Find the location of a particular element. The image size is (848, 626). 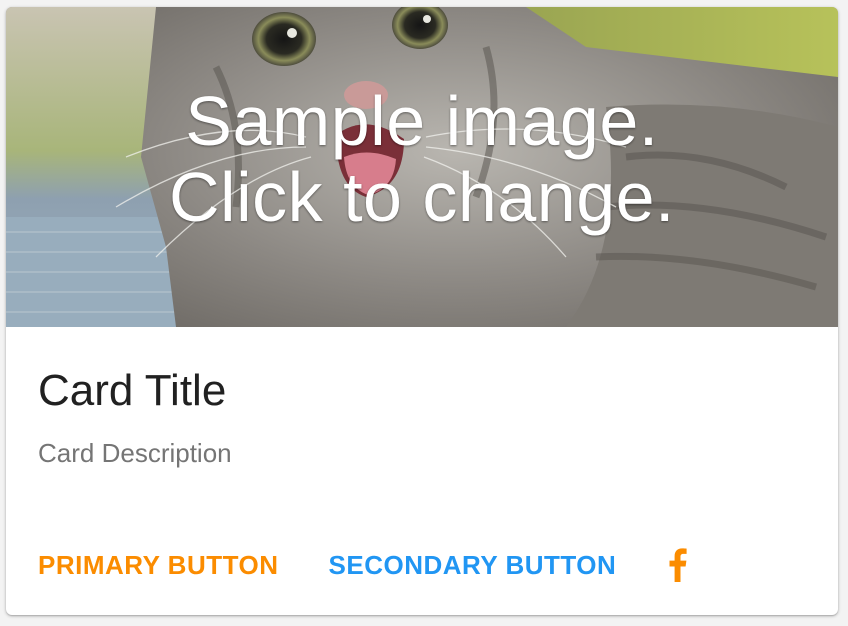

primary-button: PRIMARY BUTTON is located at coordinates (158, 565).